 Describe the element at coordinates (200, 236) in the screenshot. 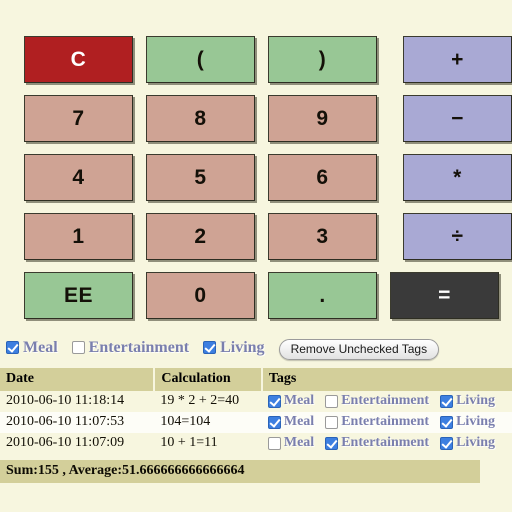

I see `key-2: 2` at that location.